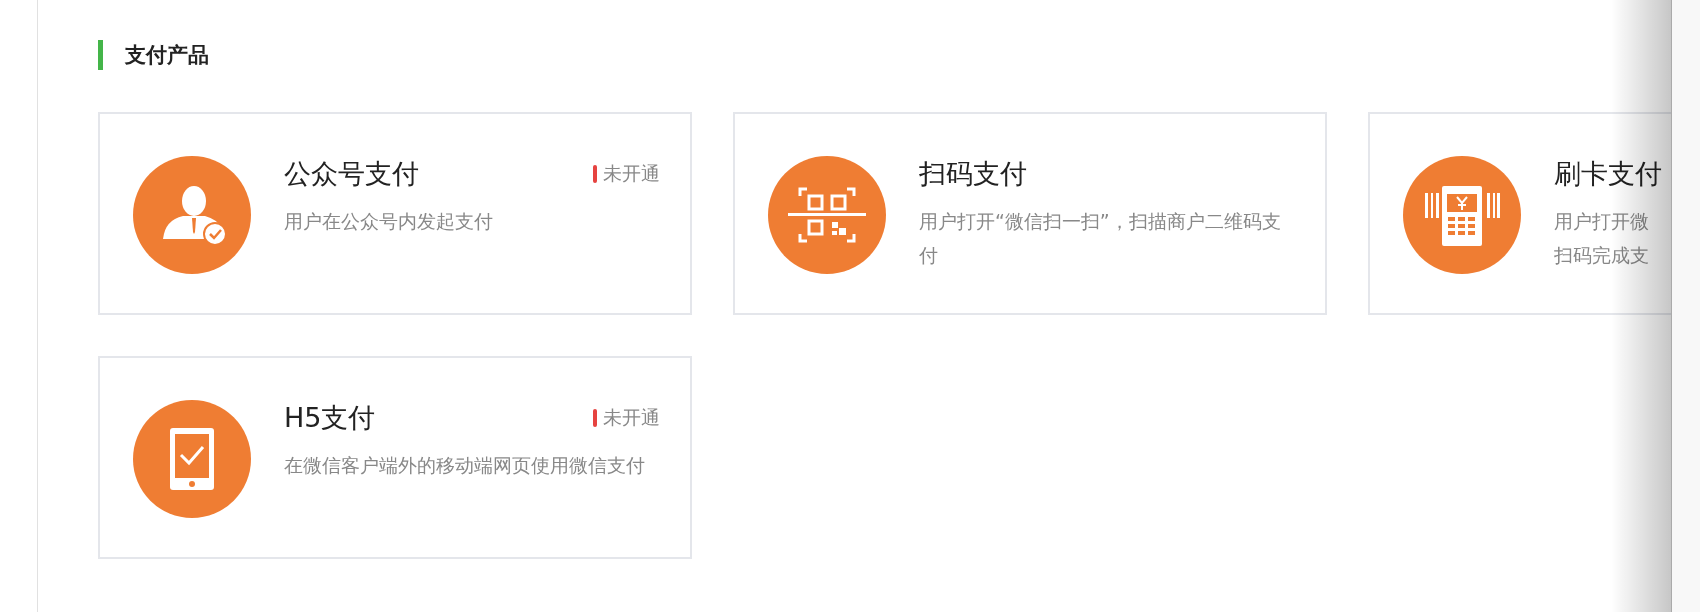  I want to click on section-marker, so click(100, 55).